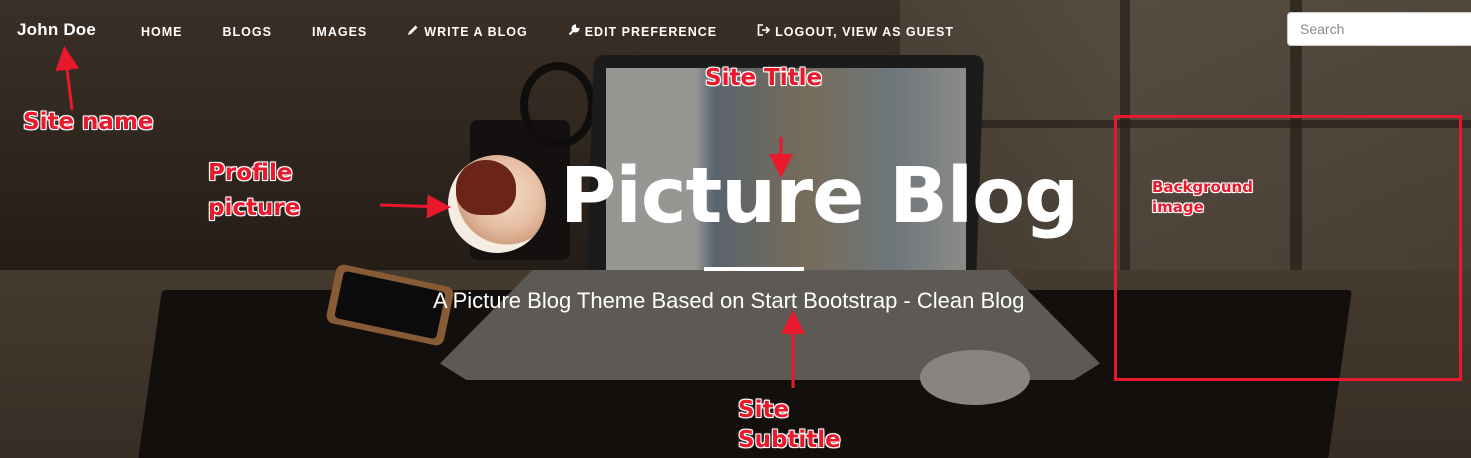 Image resolution: width=1471 pixels, height=458 pixels. Describe the element at coordinates (764, 78) in the screenshot. I see `annotation-site-title: Site Title` at that location.